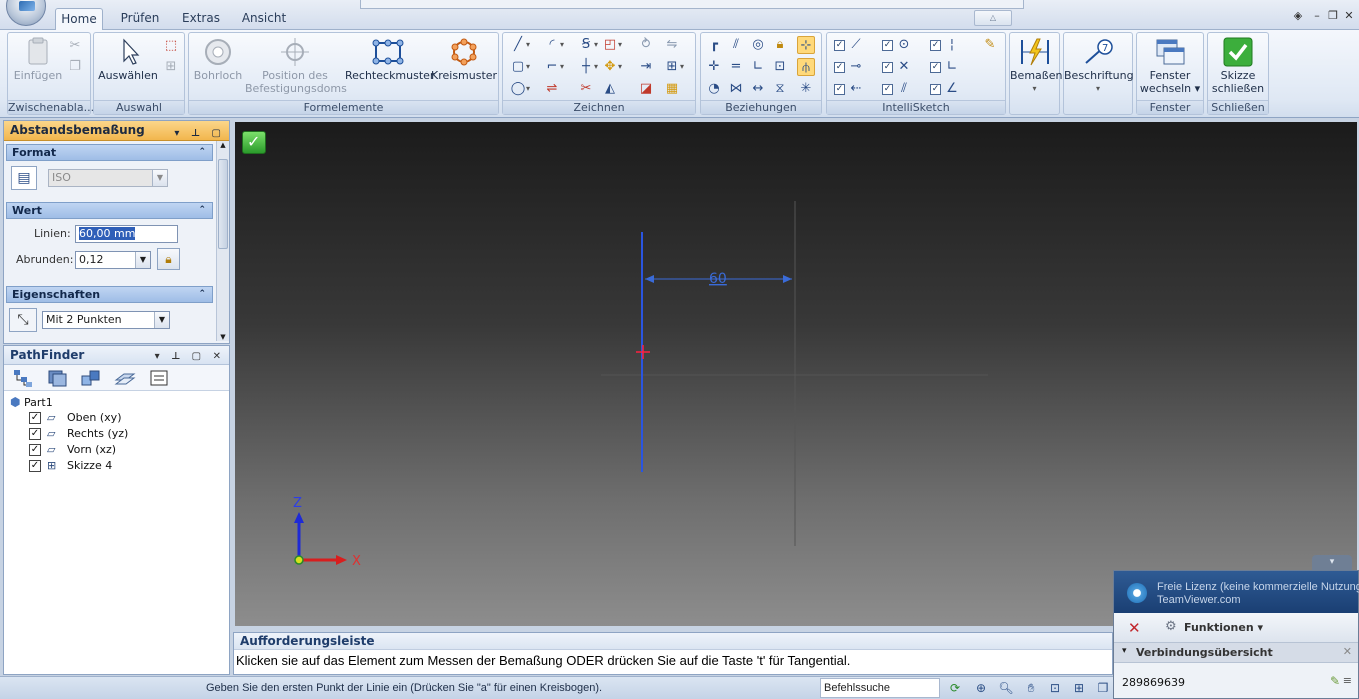 This screenshot has width=1359, height=699. Describe the element at coordinates (124, 418) in the screenshot. I see `tree-item-oben: ✓ ▱ Oben (xy)` at that location.